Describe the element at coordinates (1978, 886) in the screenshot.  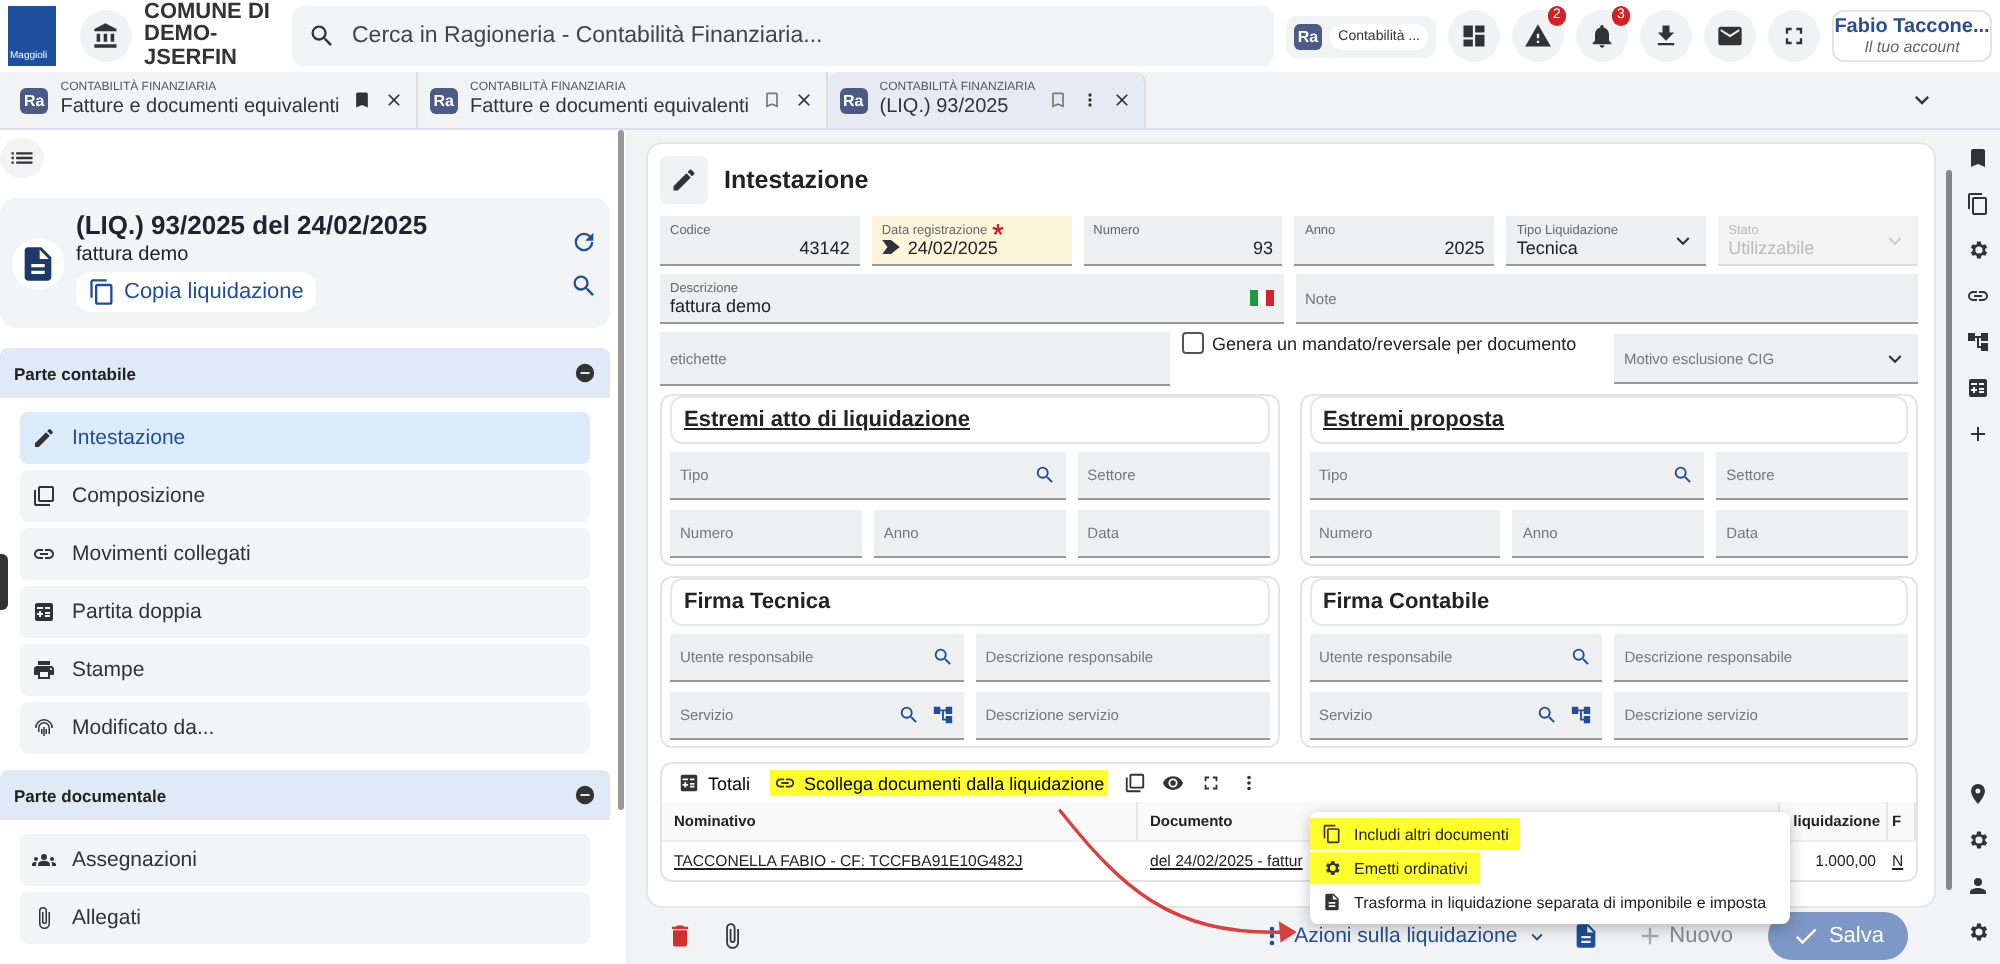
I see `person-icon` at that location.